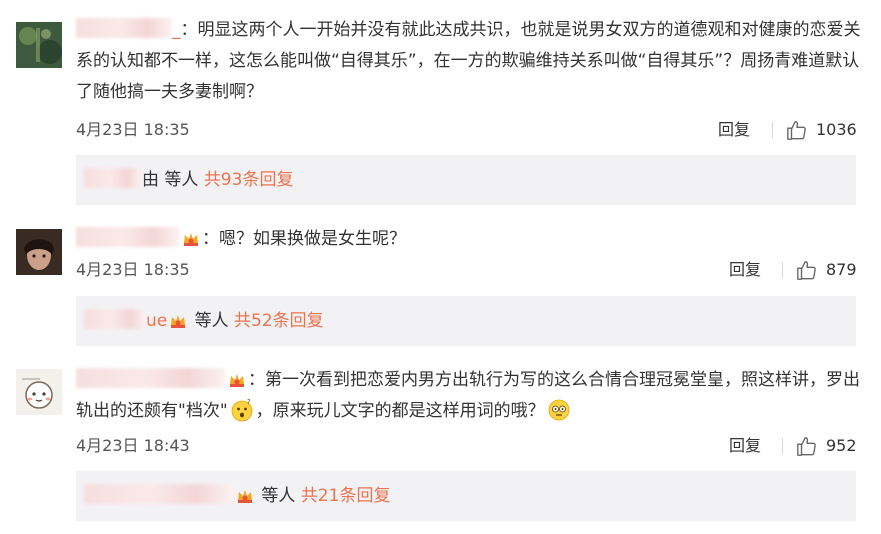  Describe the element at coordinates (841, 269) in the screenshot. I see `like-count: 879` at that location.